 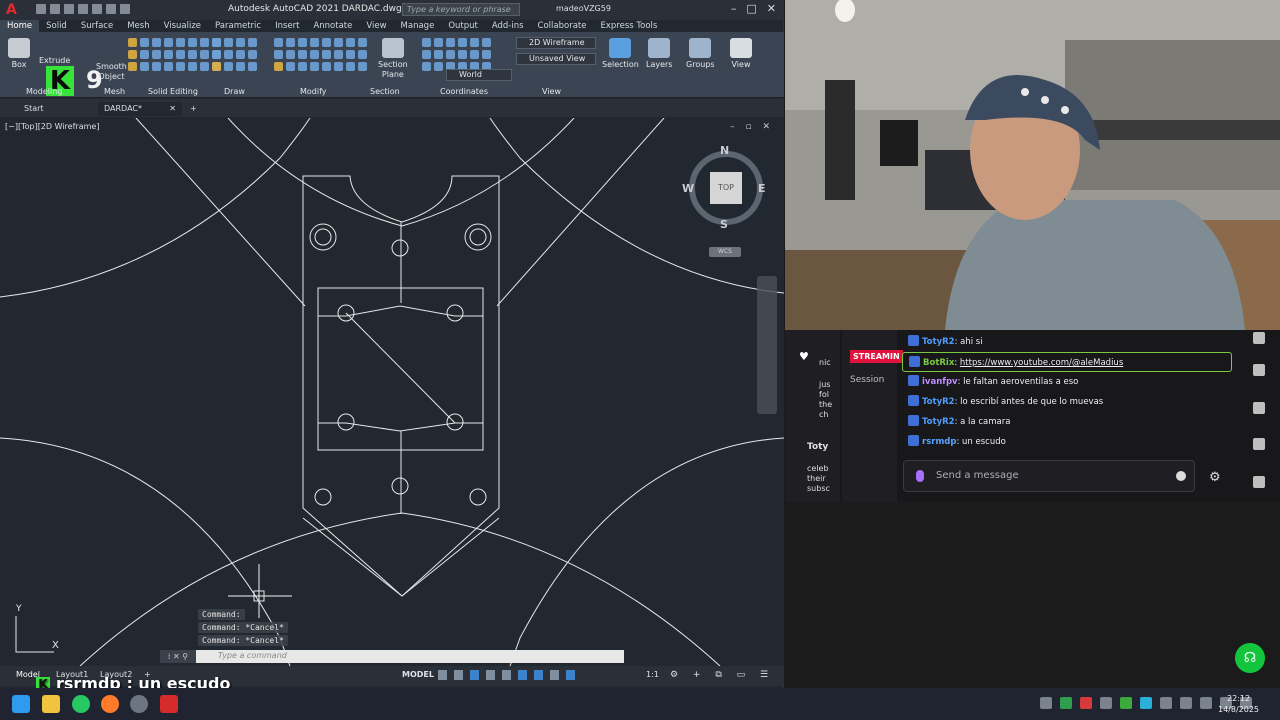 What do you see at coordinates (938, 363) in the screenshot?
I see `chat-username: BotRix` at bounding box center [938, 363].